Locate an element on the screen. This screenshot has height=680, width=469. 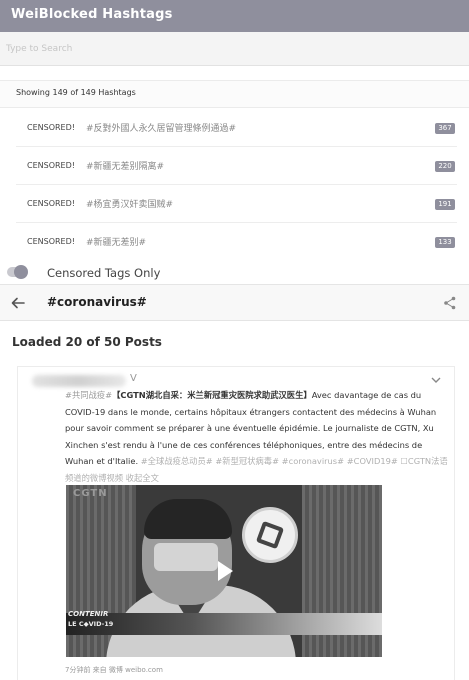
post-prefix-tag: #共同战疫# is located at coordinates (88, 395).